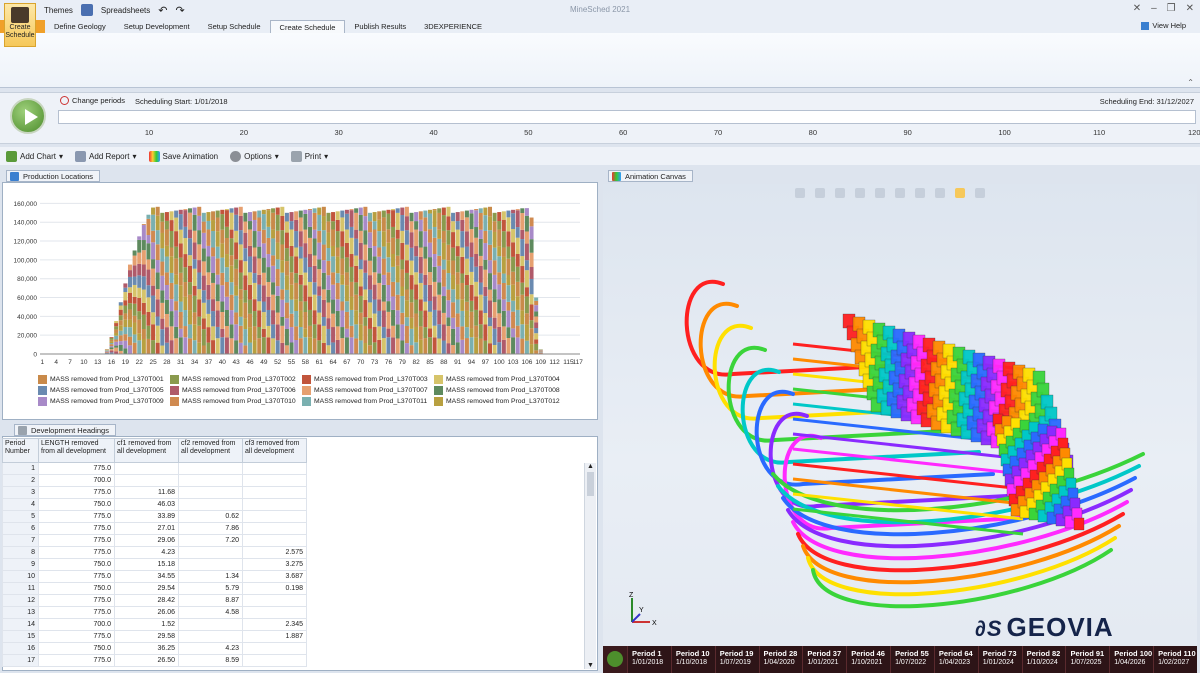 This screenshot has height=673, width=1200. Describe the element at coordinates (955, 659) in the screenshot. I see `period-marker: Period 64 1/04/2023` at that location.